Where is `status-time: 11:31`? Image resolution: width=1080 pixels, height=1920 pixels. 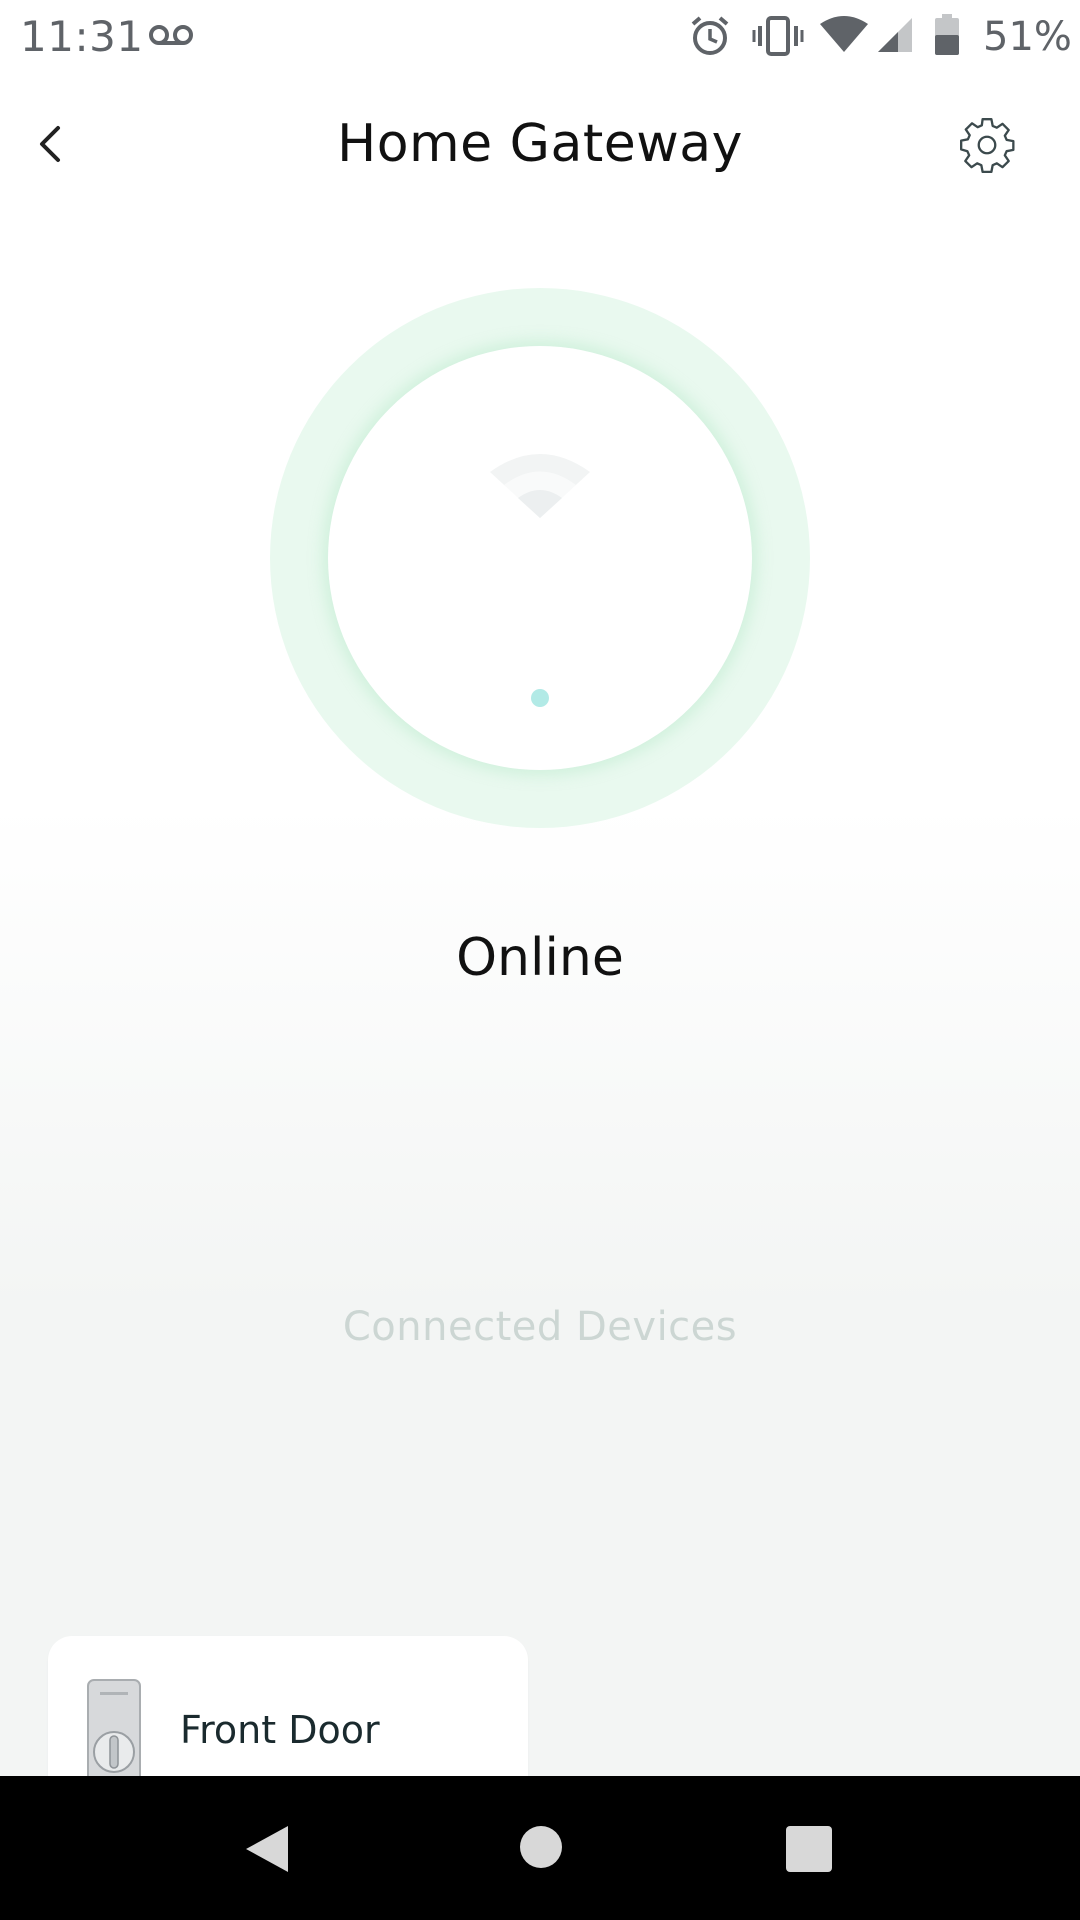
status-time: 11:31 is located at coordinates (82, 36).